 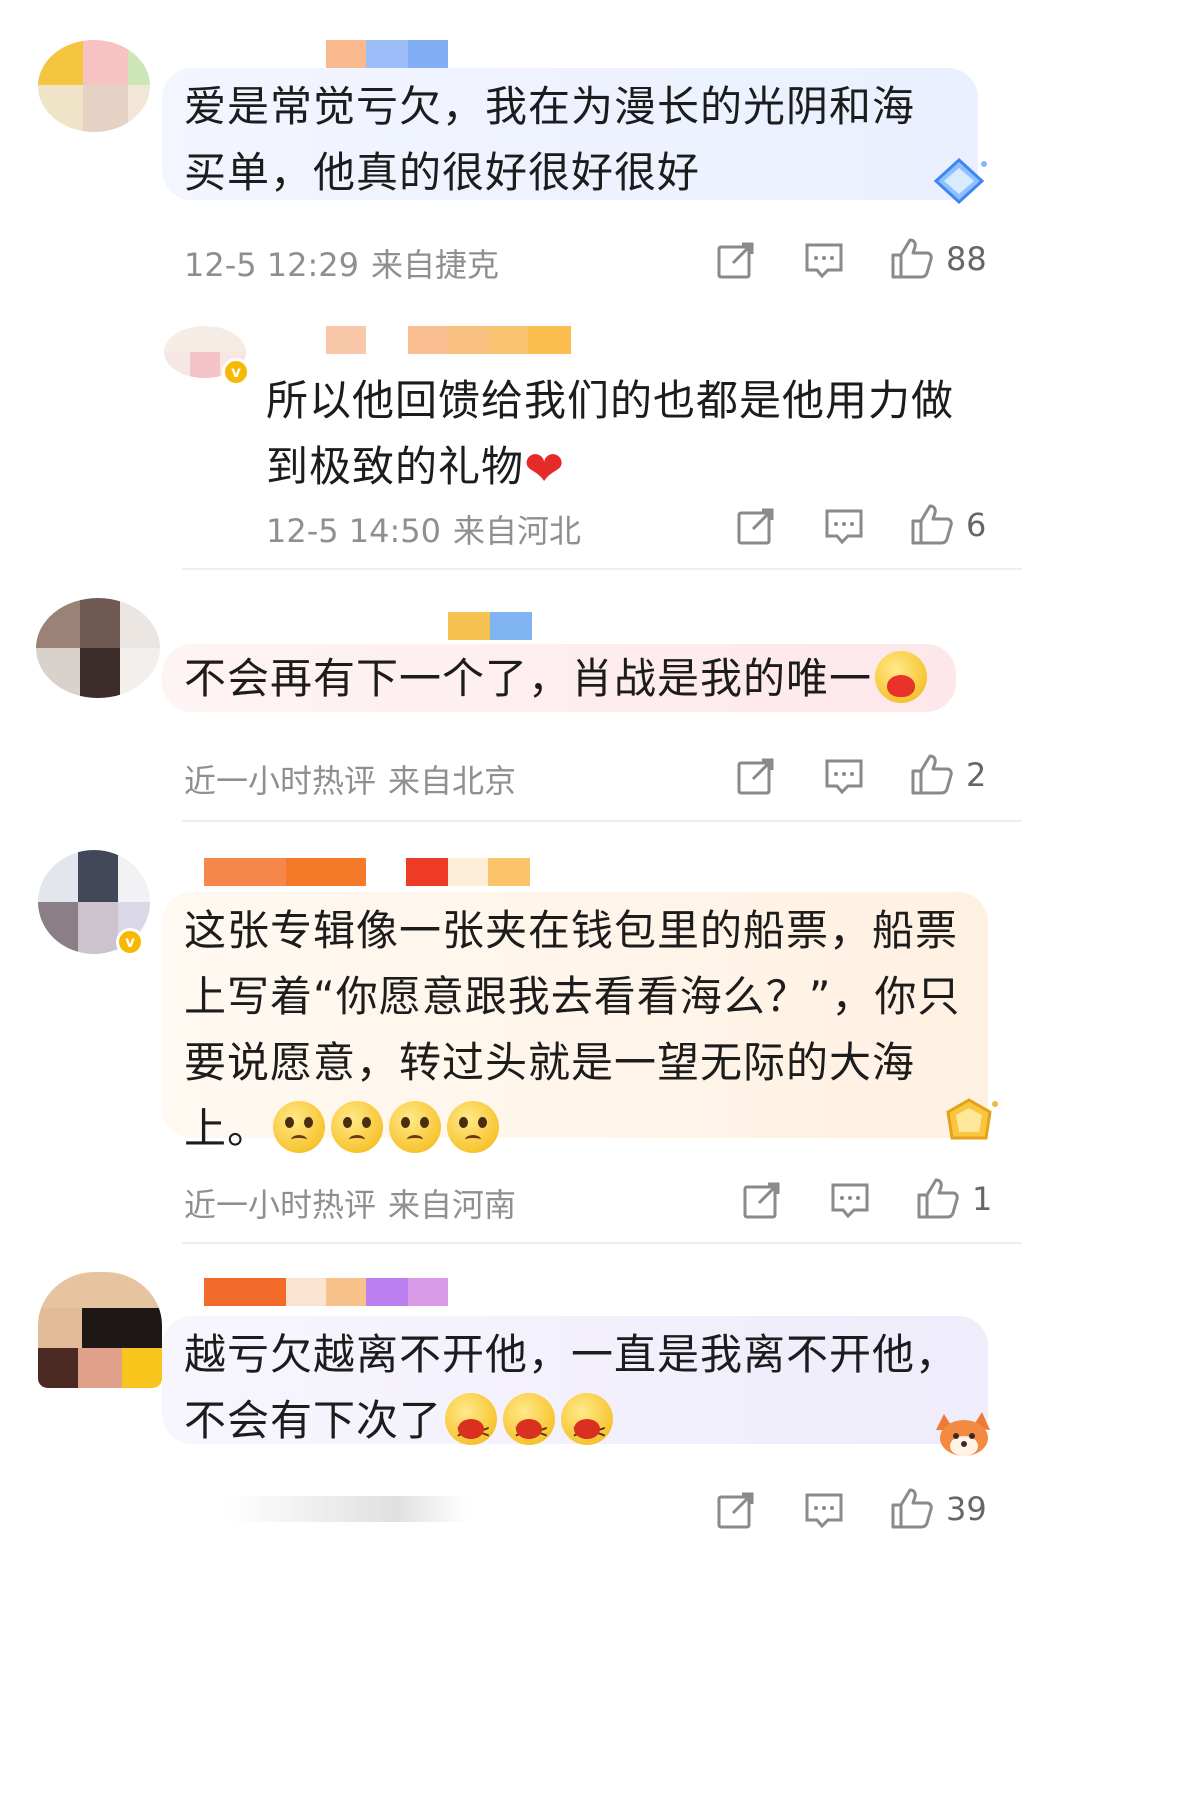 What do you see at coordinates (966, 1509) in the screenshot?
I see `like-count: 39` at bounding box center [966, 1509].